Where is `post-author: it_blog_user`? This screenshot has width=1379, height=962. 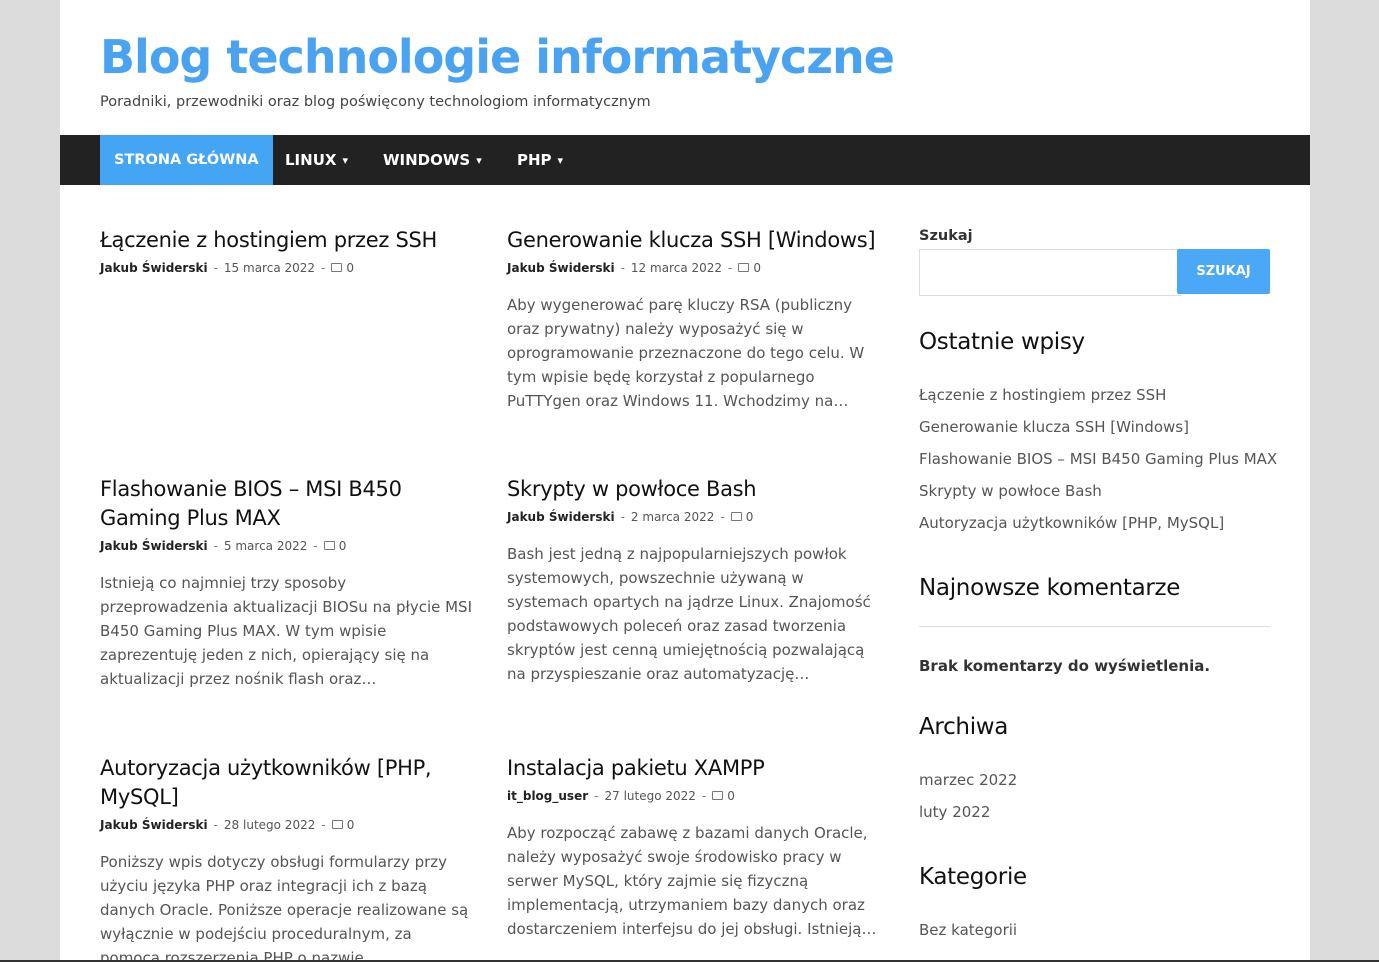 post-author: it_blog_user is located at coordinates (547, 796).